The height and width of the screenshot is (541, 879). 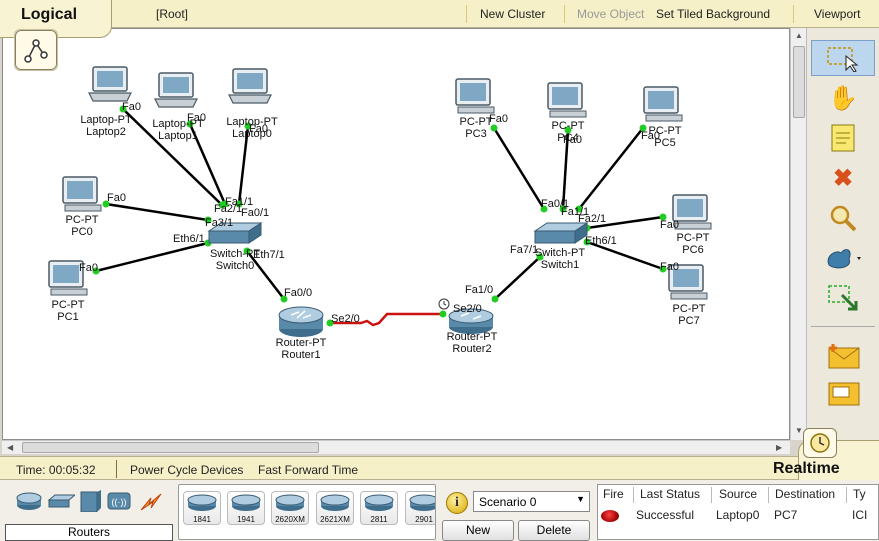 I want to click on model-label: 2621XM, so click(x=335, y=519).